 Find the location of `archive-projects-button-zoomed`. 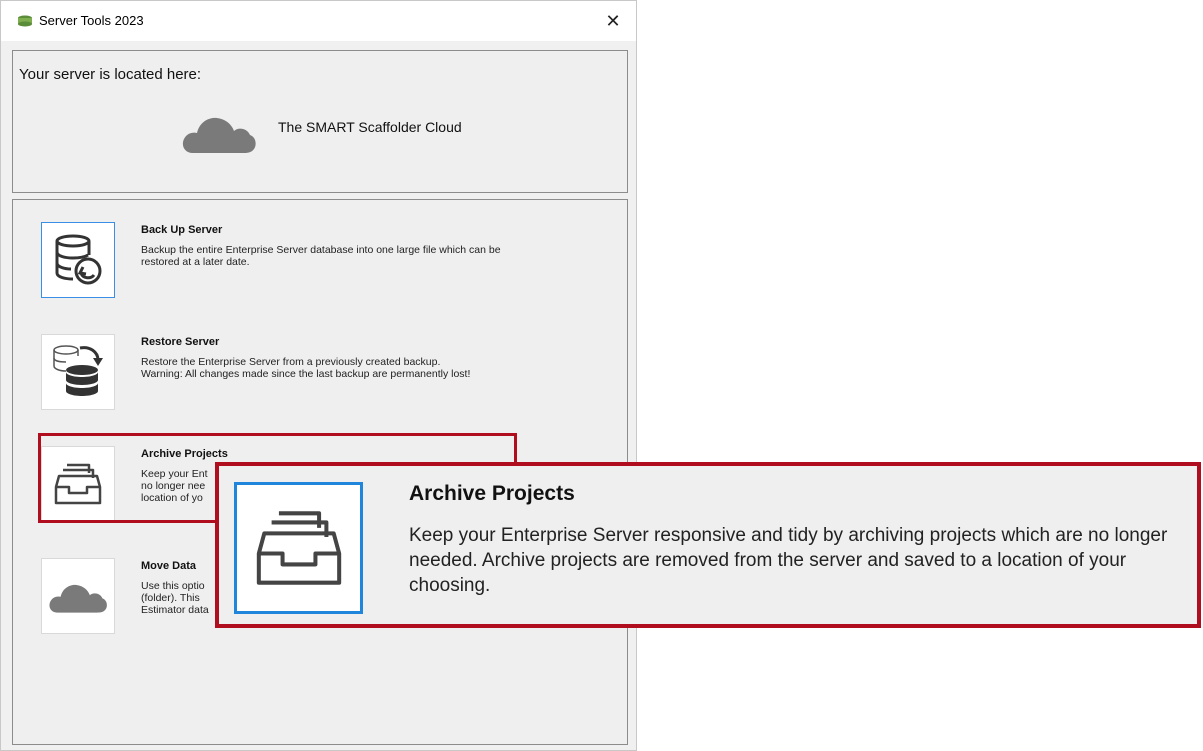

archive-projects-button-zoomed is located at coordinates (298, 548).